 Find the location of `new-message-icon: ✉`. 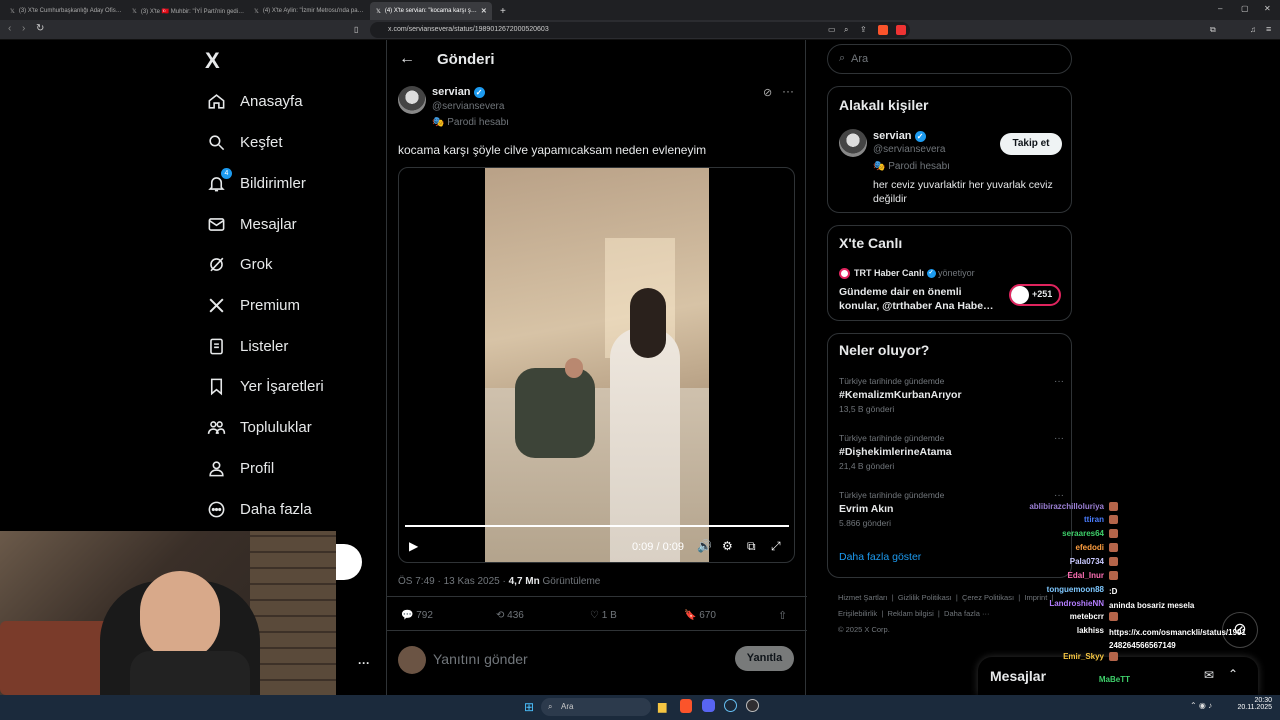

new-message-icon: ✉ is located at coordinates (1209, 675).